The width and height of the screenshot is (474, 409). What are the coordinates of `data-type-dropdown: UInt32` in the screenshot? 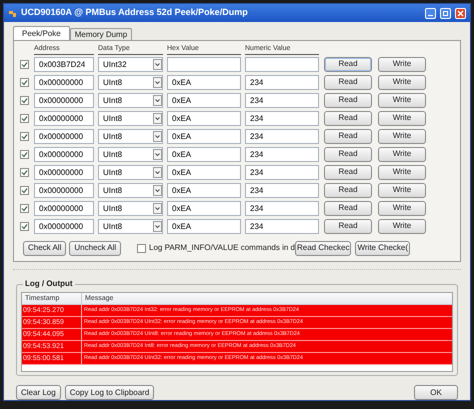 It's located at (130, 64).